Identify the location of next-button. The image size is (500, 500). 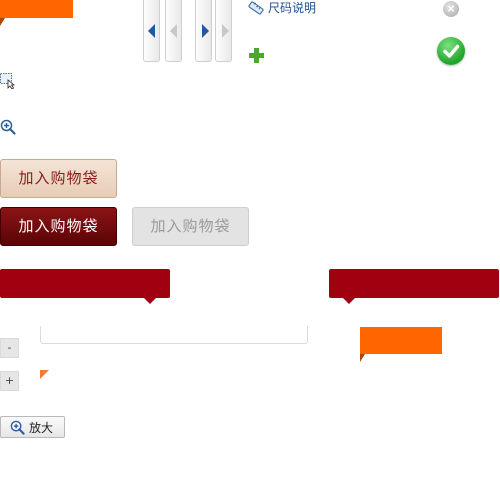
(203, 31).